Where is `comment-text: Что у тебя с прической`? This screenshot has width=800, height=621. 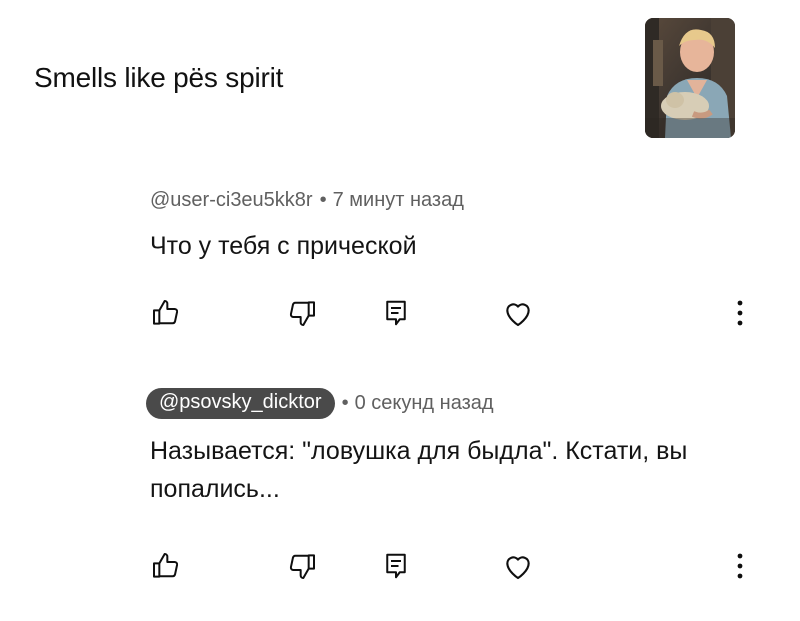 comment-text: Что у тебя с прической is located at coordinates (283, 246).